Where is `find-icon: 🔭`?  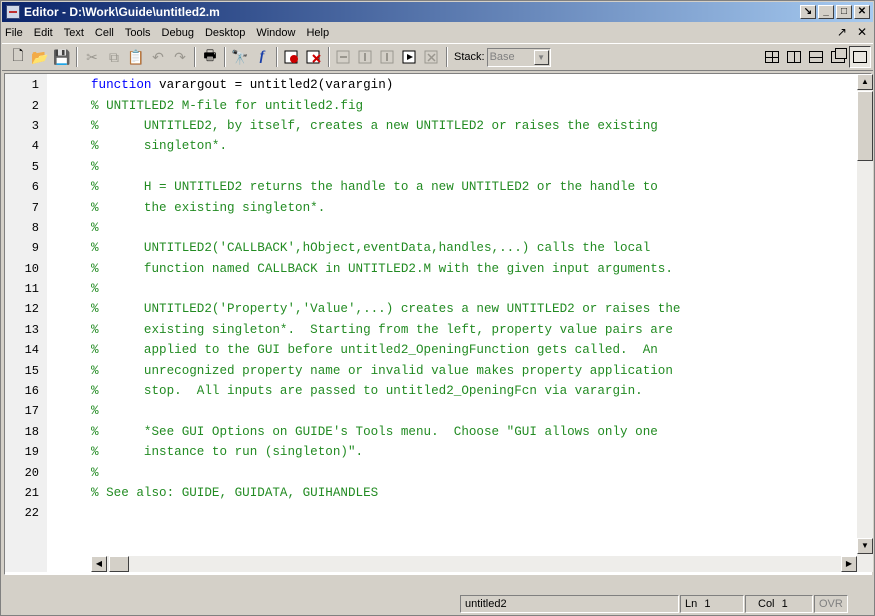 find-icon: 🔭 is located at coordinates (240, 57).